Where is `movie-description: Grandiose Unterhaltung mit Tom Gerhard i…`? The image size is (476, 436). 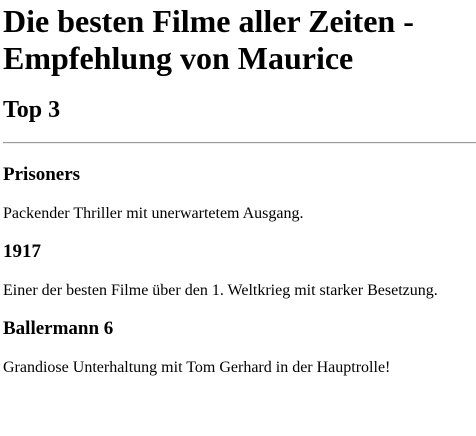
movie-description: Grandiose Unterhaltung mit Tom Gerhard i… is located at coordinates (197, 367).